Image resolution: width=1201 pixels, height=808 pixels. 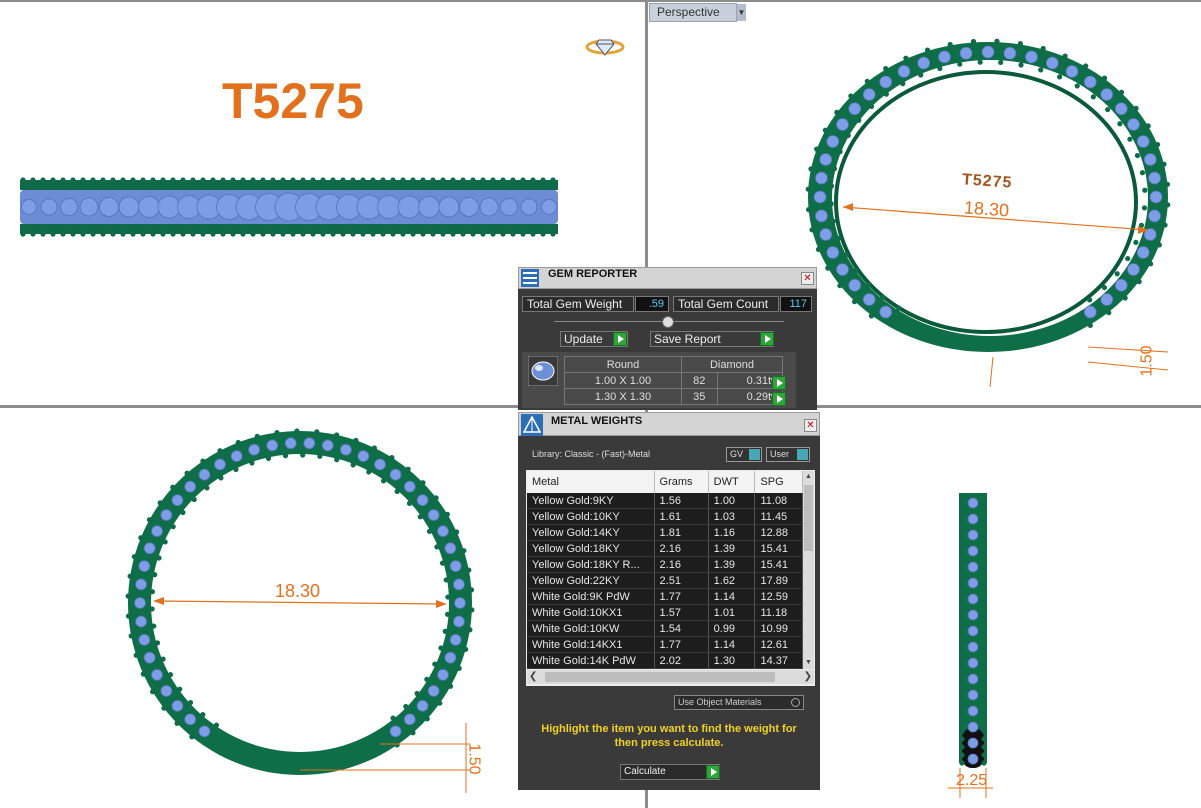 What do you see at coordinates (665, 660) in the screenshot?
I see `table-row: White Gold:14K PdW 2.02 1.30 14.37` at bounding box center [665, 660].